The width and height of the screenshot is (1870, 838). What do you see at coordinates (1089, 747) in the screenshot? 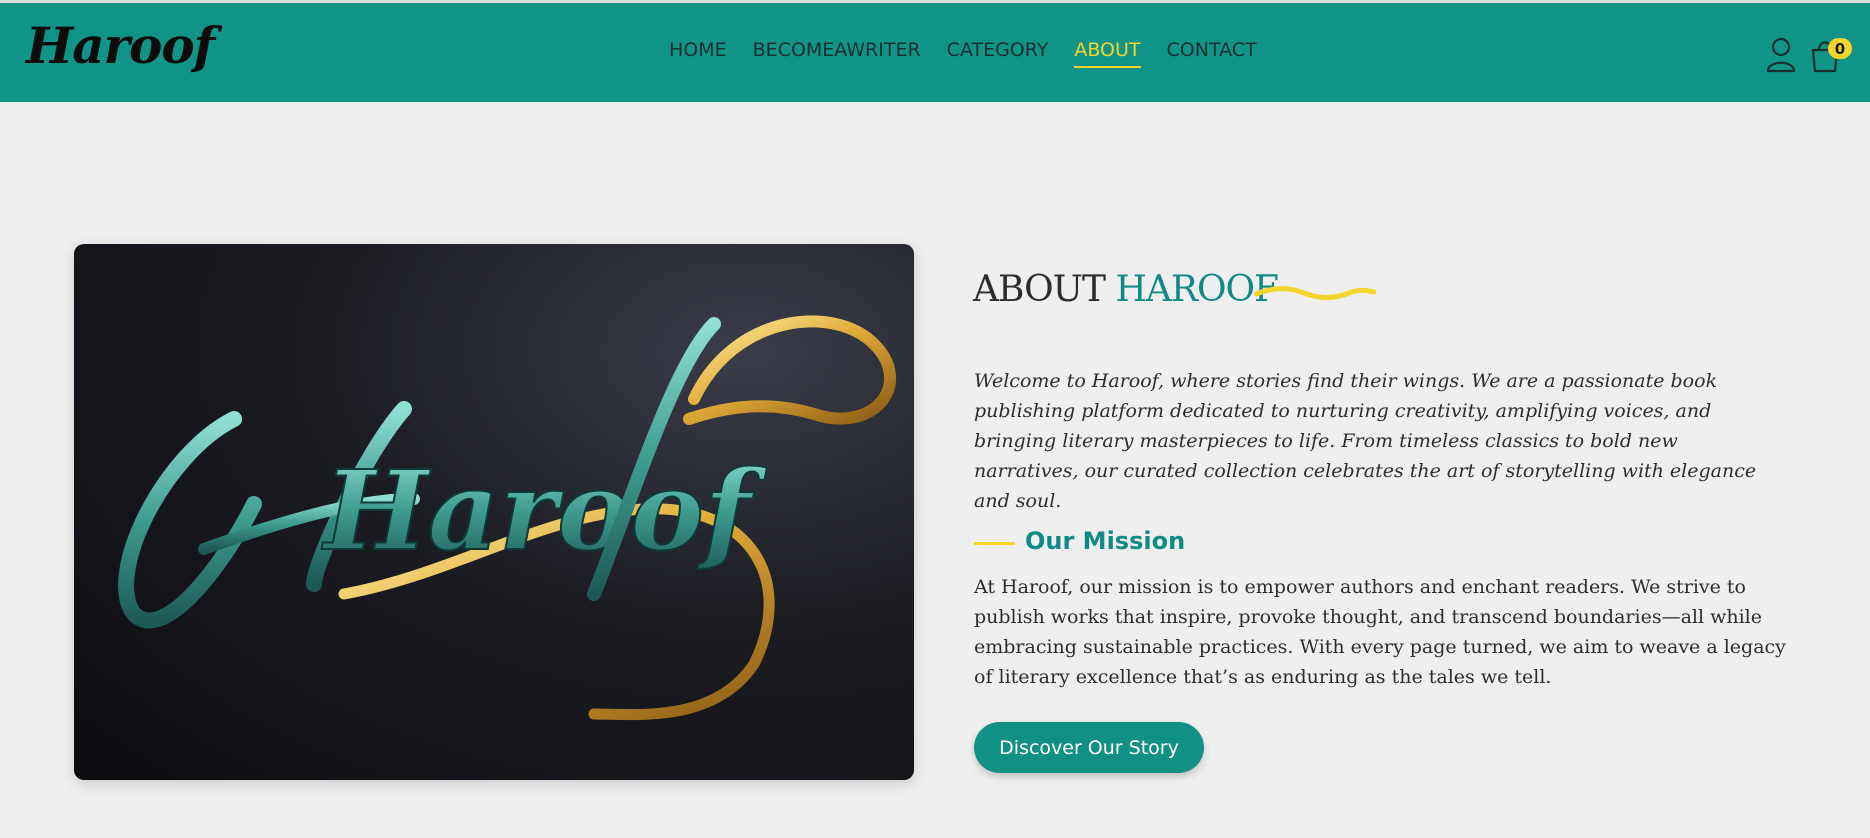
I see `discover-our-story-button: Discover Our Story` at bounding box center [1089, 747].